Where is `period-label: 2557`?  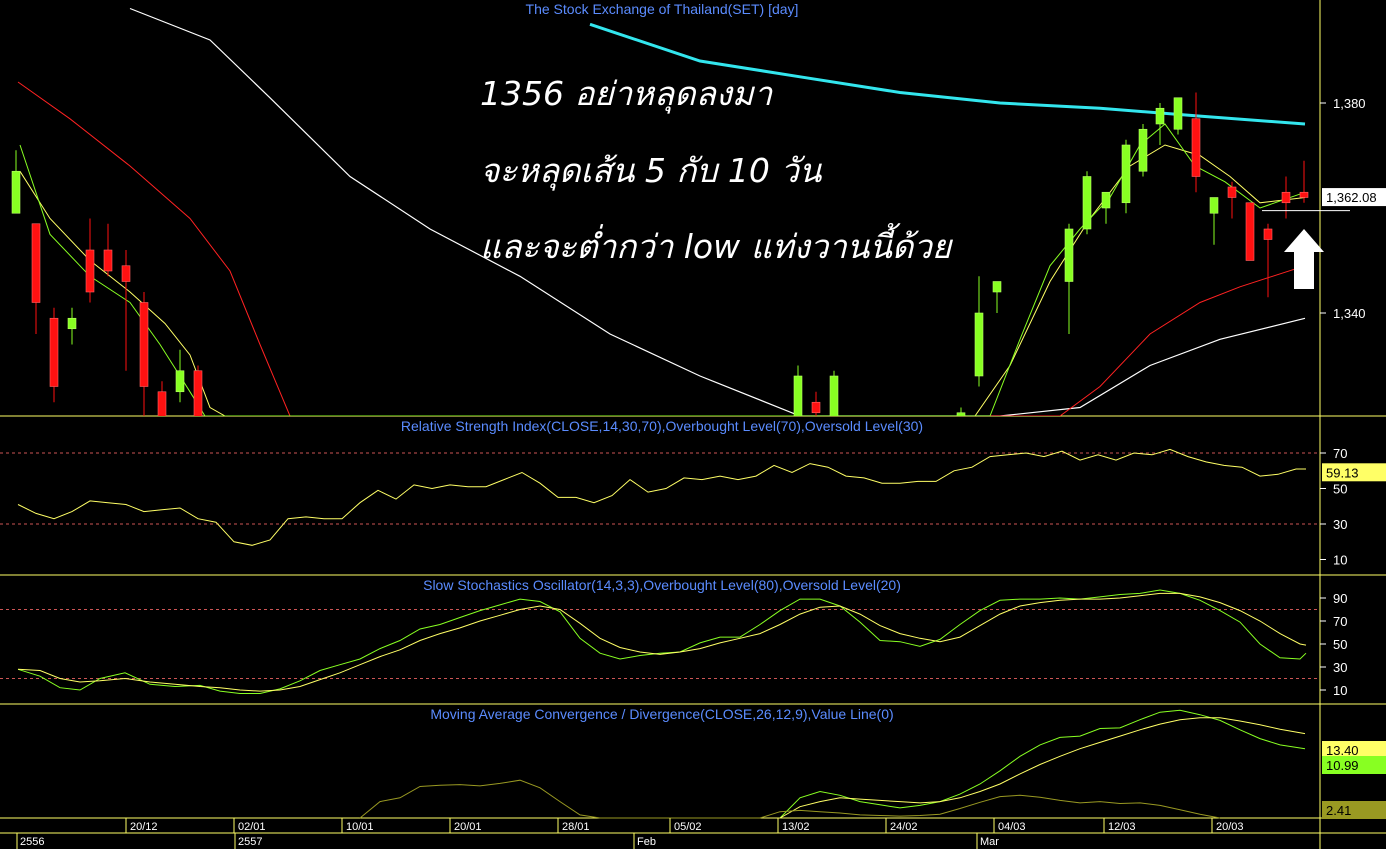
period-label: 2557 is located at coordinates (250, 842).